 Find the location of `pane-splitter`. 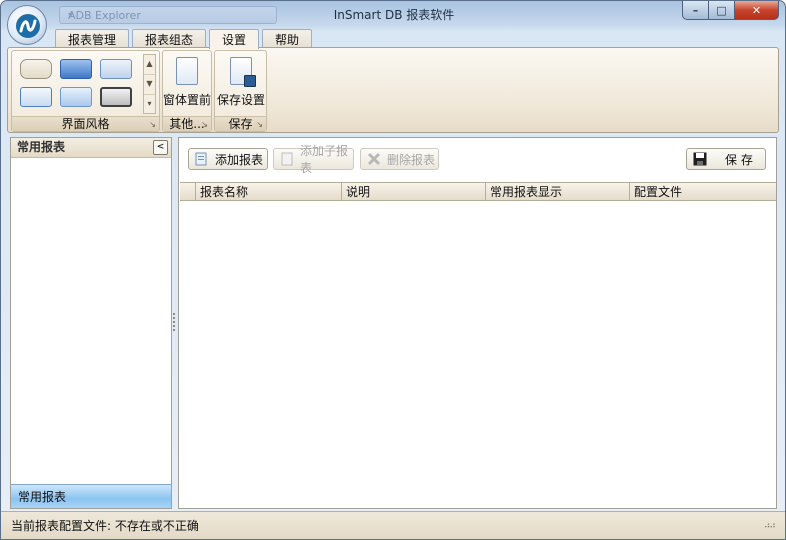

pane-splitter is located at coordinates (174, 322).